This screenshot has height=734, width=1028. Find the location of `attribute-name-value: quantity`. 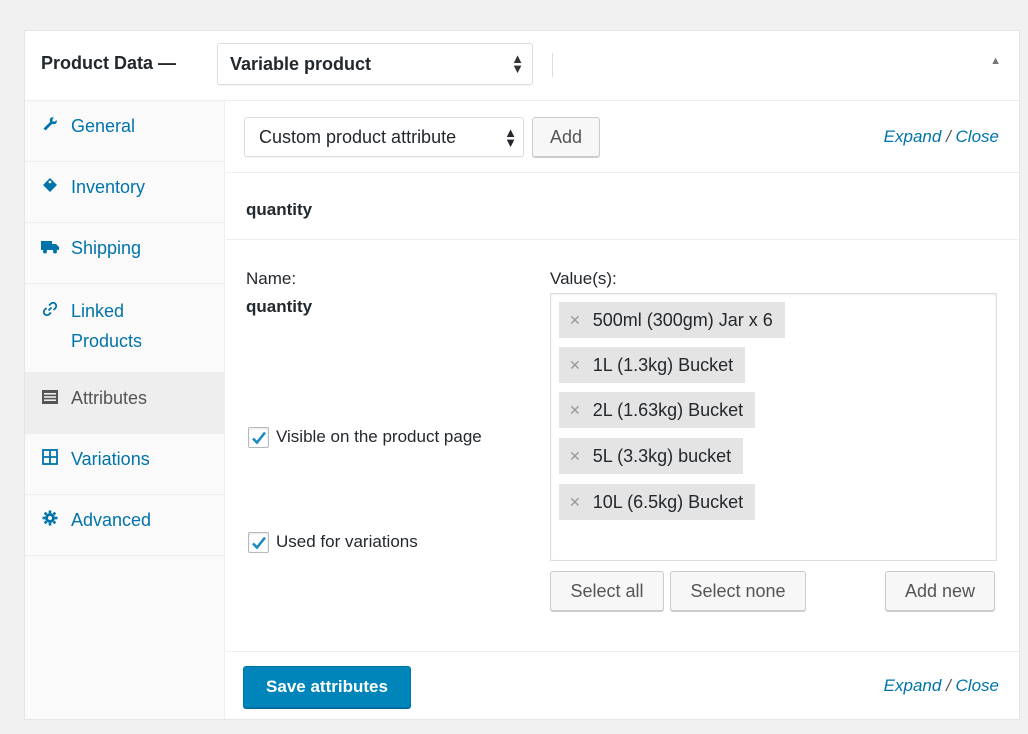

attribute-name-value: quantity is located at coordinates (279, 306).